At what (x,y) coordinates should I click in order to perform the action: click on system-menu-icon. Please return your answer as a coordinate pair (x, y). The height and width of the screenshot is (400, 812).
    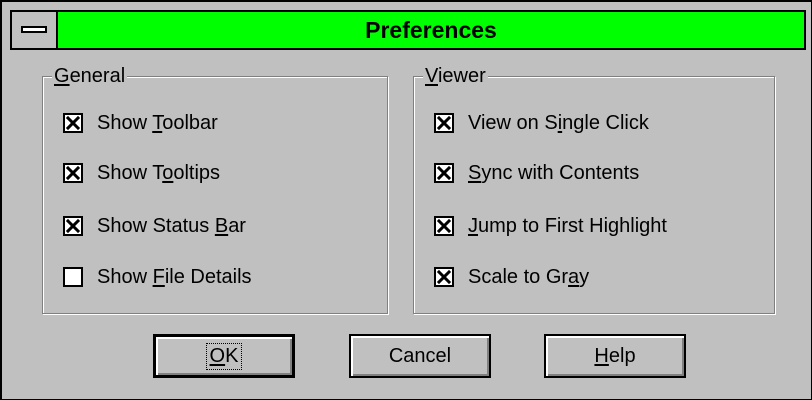
    Looking at the image, I should click on (34, 29).